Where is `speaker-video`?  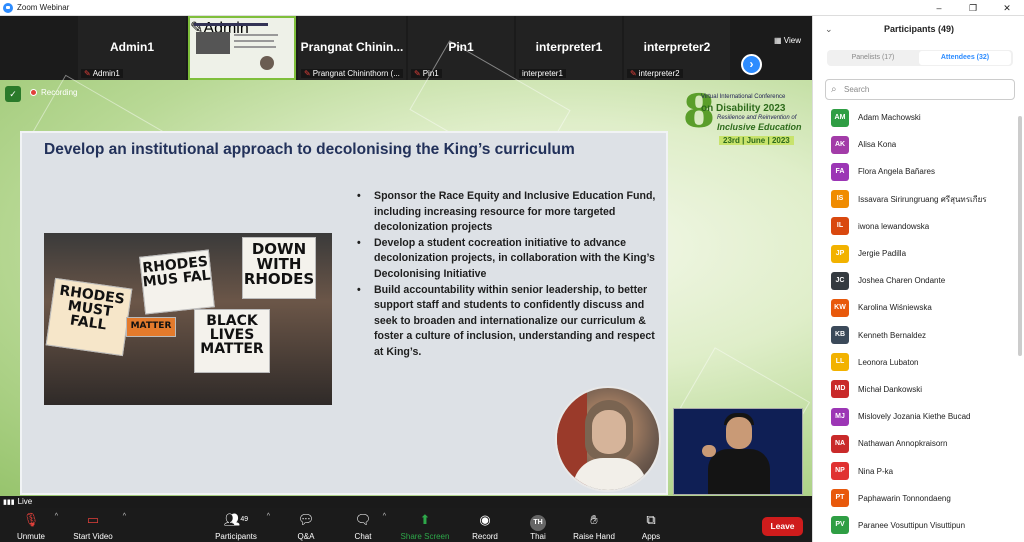
speaker-video is located at coordinates (608, 439).